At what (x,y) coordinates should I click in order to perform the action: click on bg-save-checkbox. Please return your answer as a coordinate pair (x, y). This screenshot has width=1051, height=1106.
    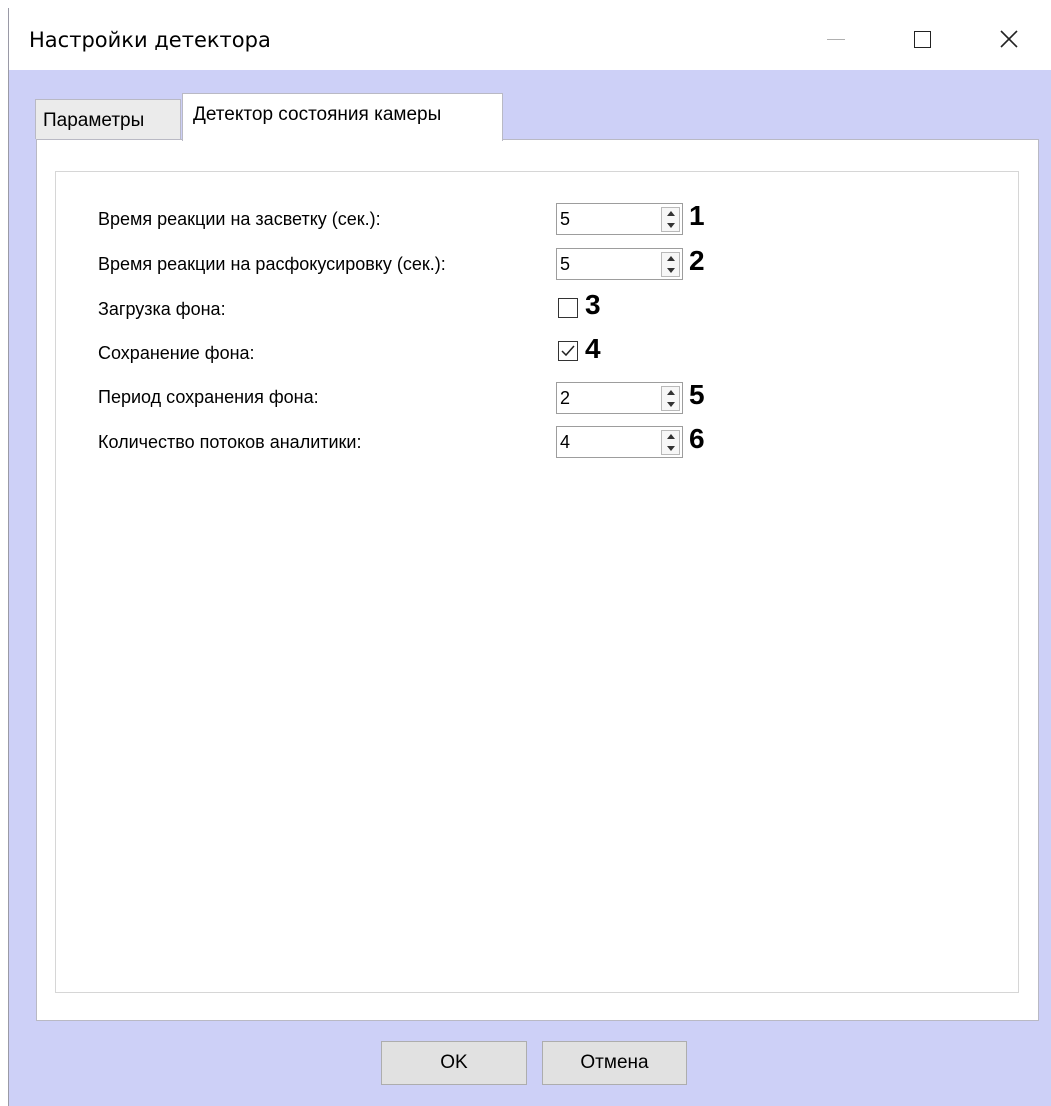
    Looking at the image, I should click on (568, 351).